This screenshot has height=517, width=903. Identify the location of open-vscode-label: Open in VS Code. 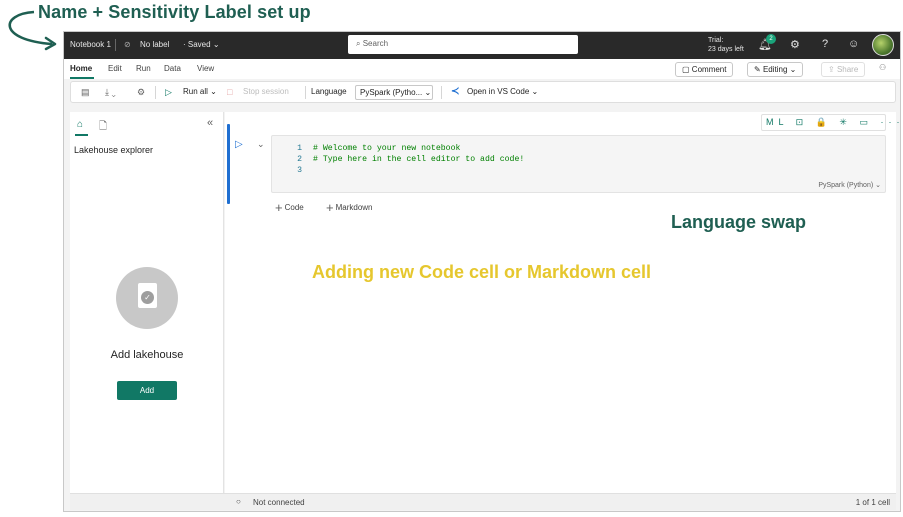
(498, 91).